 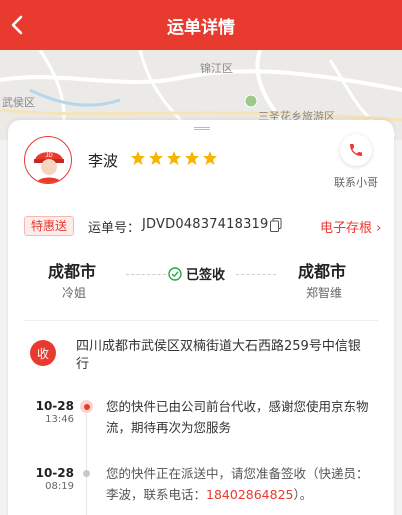 What do you see at coordinates (303, 494) in the screenshot?
I see `tracking-text-suffix: ）。` at bounding box center [303, 494].